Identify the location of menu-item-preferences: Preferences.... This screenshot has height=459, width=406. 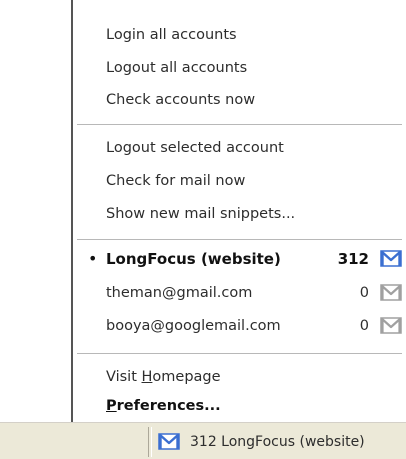
(163, 406).